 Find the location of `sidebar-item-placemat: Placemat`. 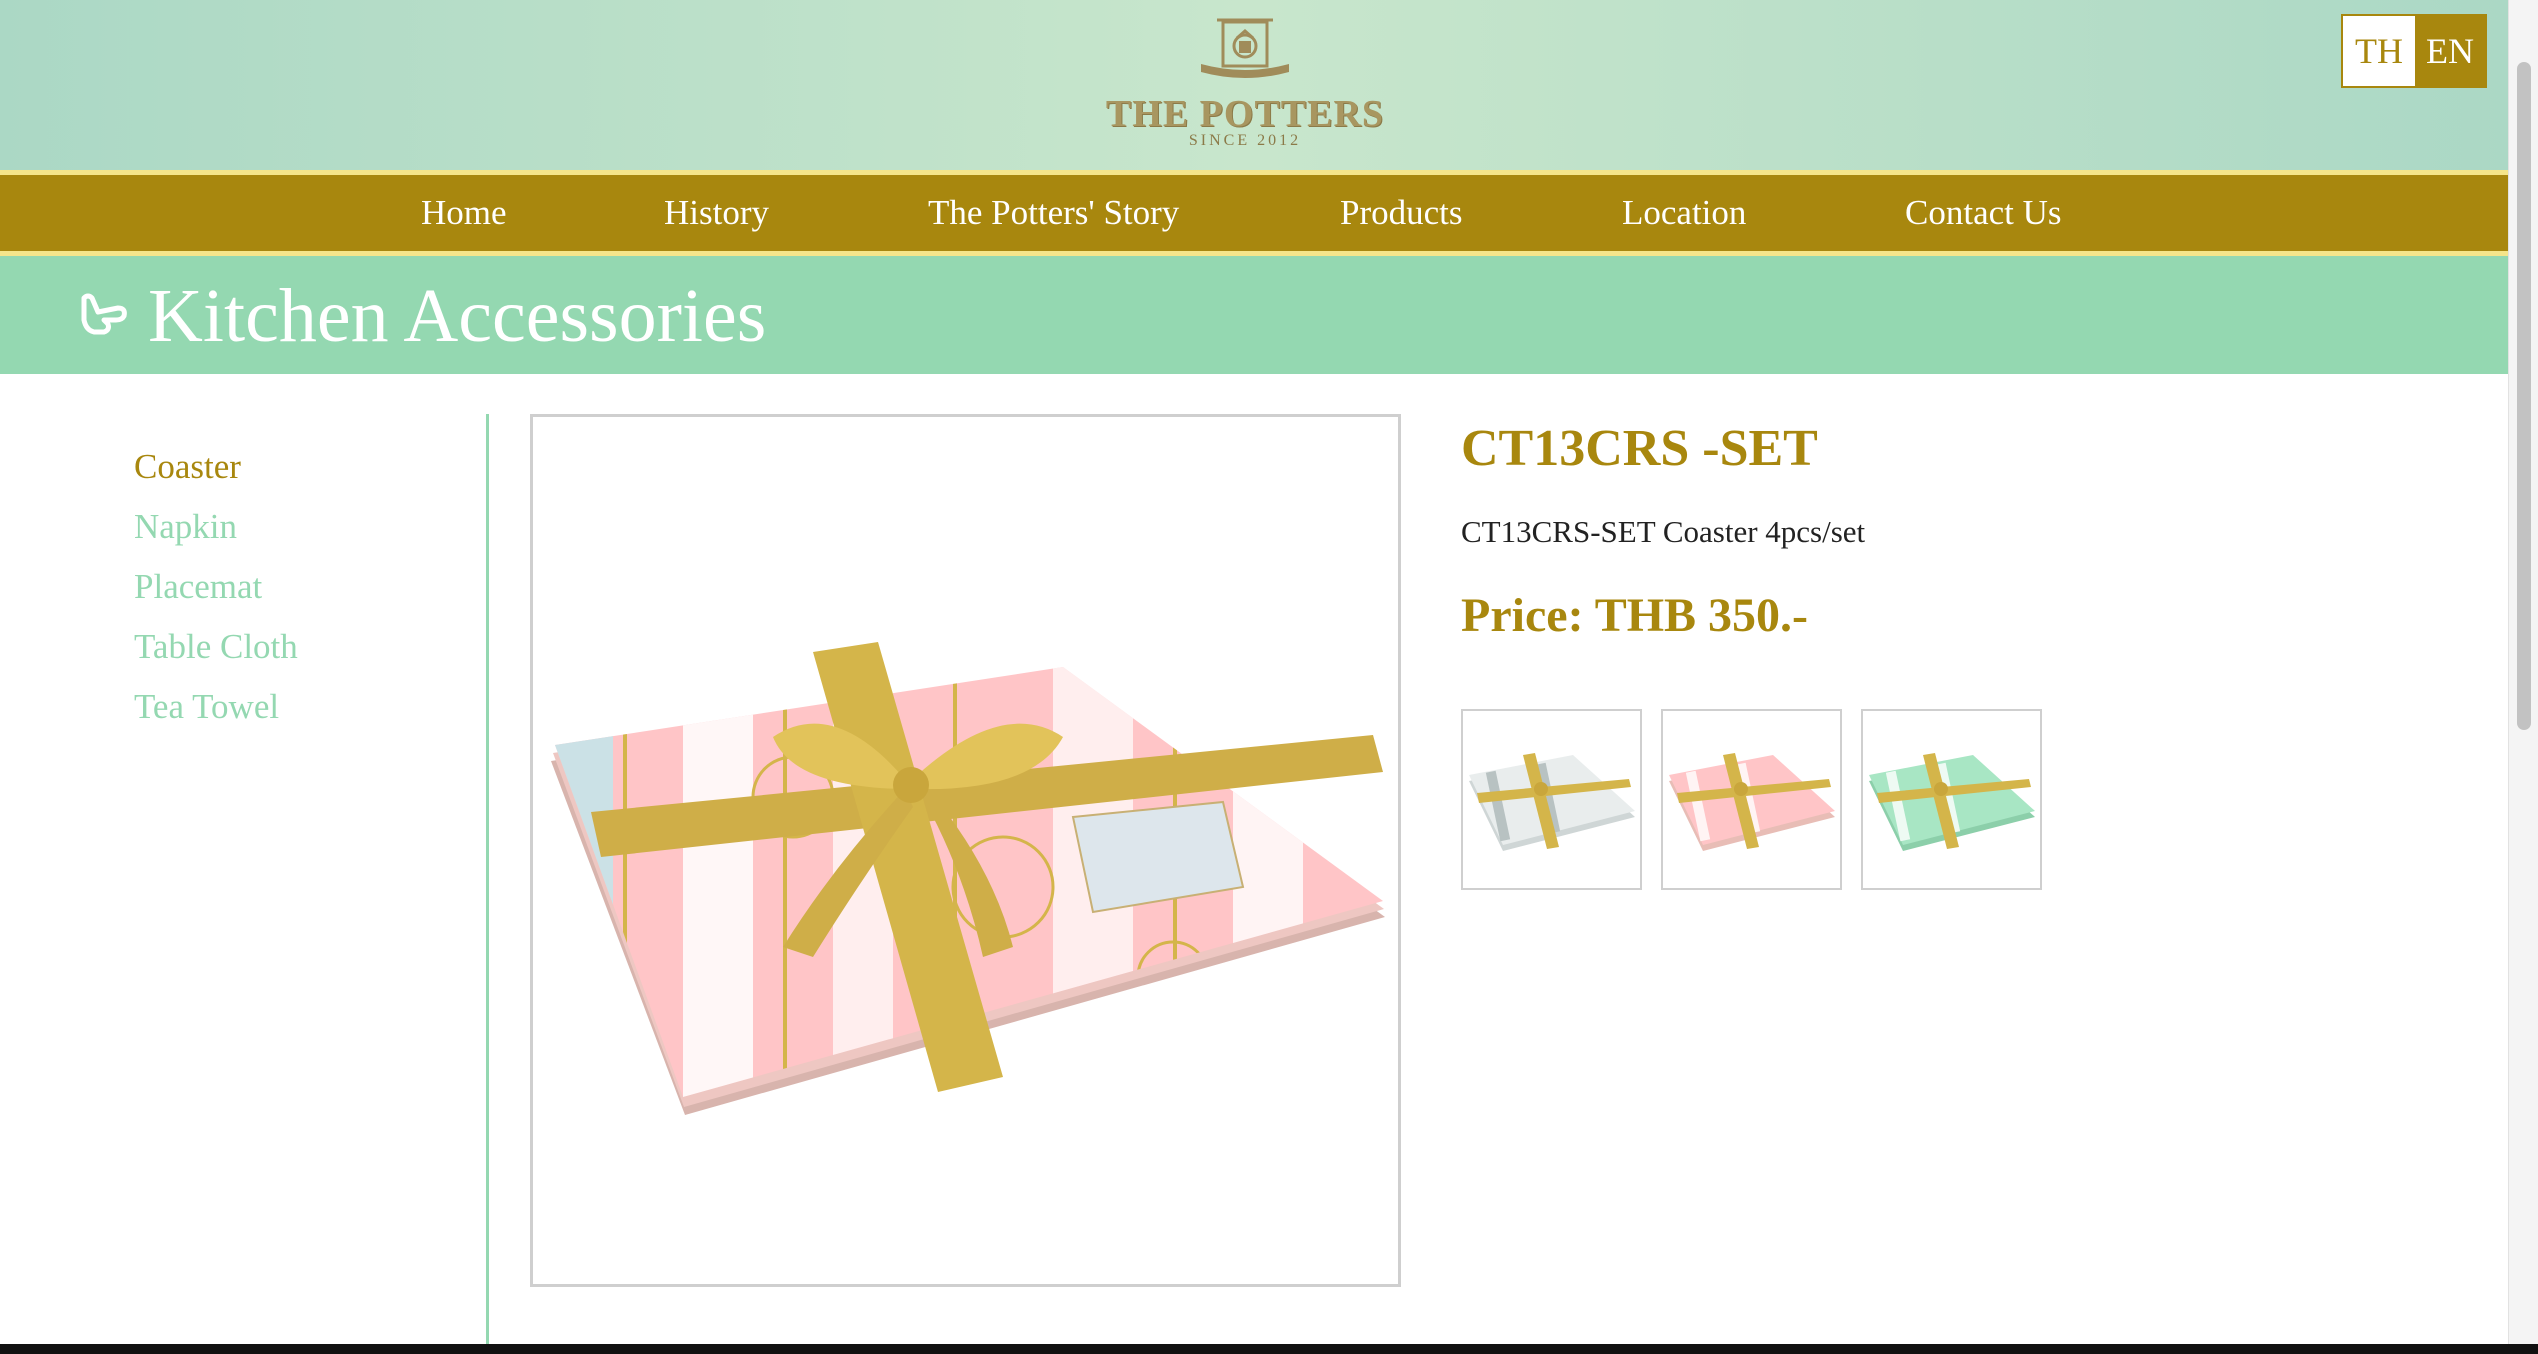

sidebar-item-placemat: Placemat is located at coordinates (198, 587).